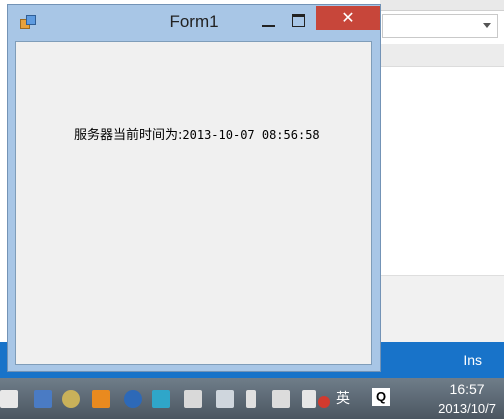 This screenshot has height=419, width=504. What do you see at coordinates (440, 26) in the screenshot?
I see `background-combobox` at bounding box center [440, 26].